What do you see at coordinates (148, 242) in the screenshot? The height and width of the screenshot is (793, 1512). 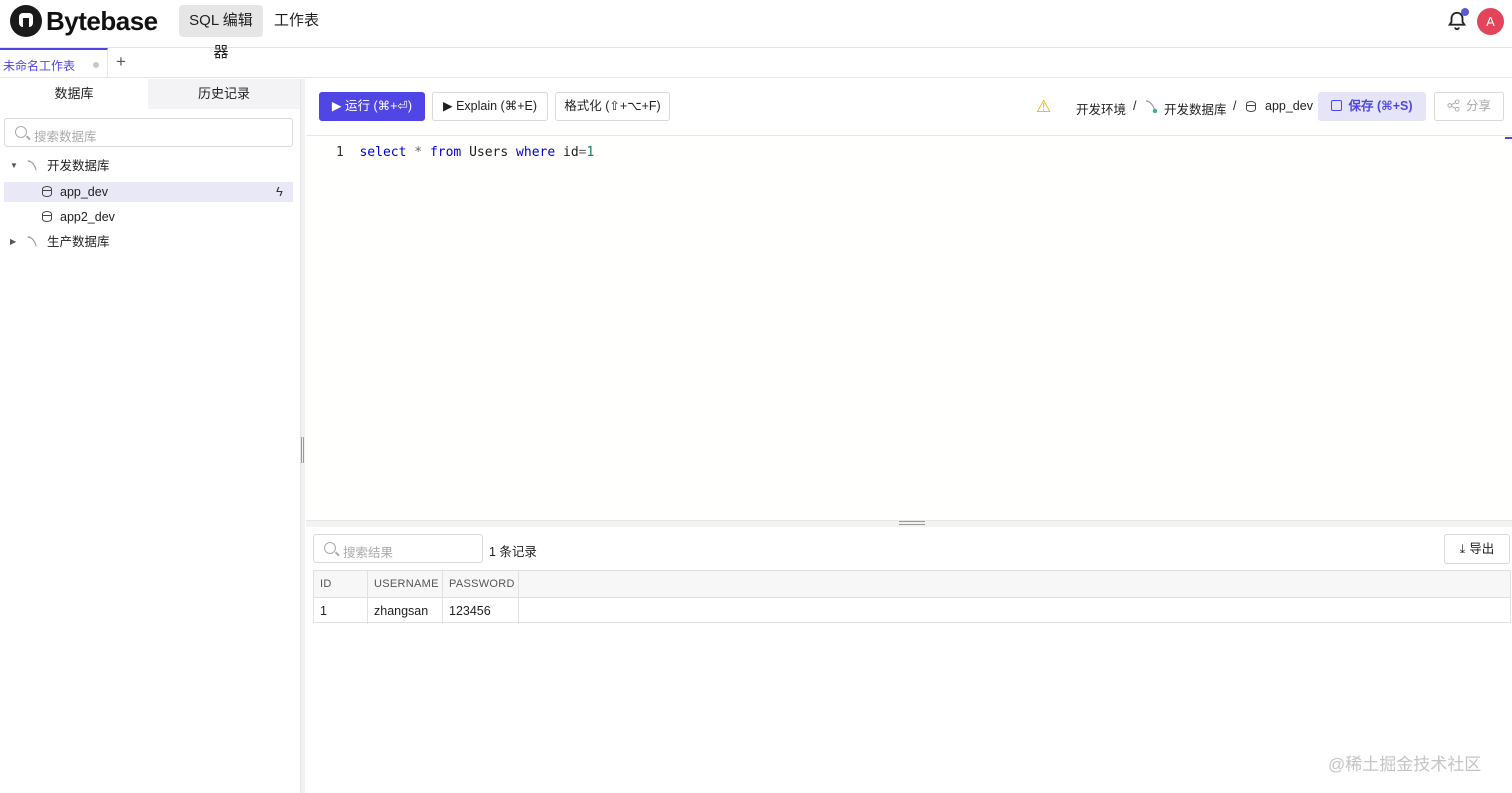 I see `tree-item-prod-instance: ▶ 生产数据库` at bounding box center [148, 242].